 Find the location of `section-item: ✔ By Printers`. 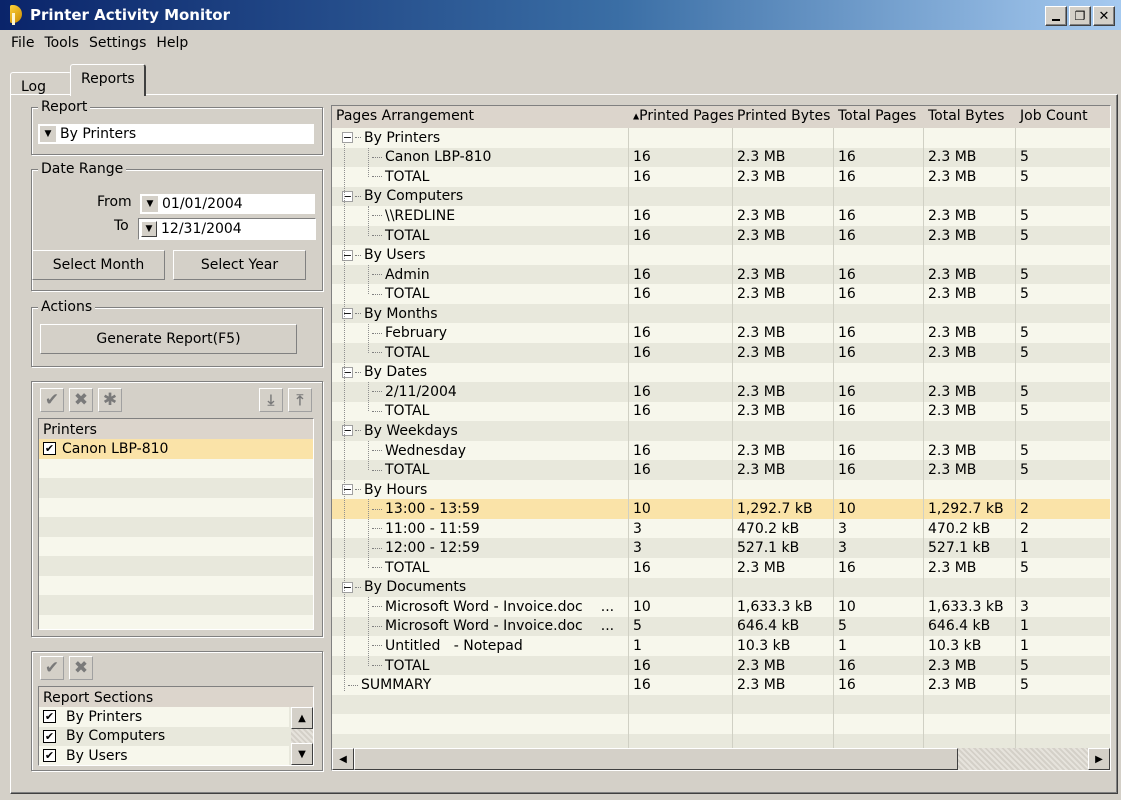

section-item: ✔ By Printers is located at coordinates (164, 717).